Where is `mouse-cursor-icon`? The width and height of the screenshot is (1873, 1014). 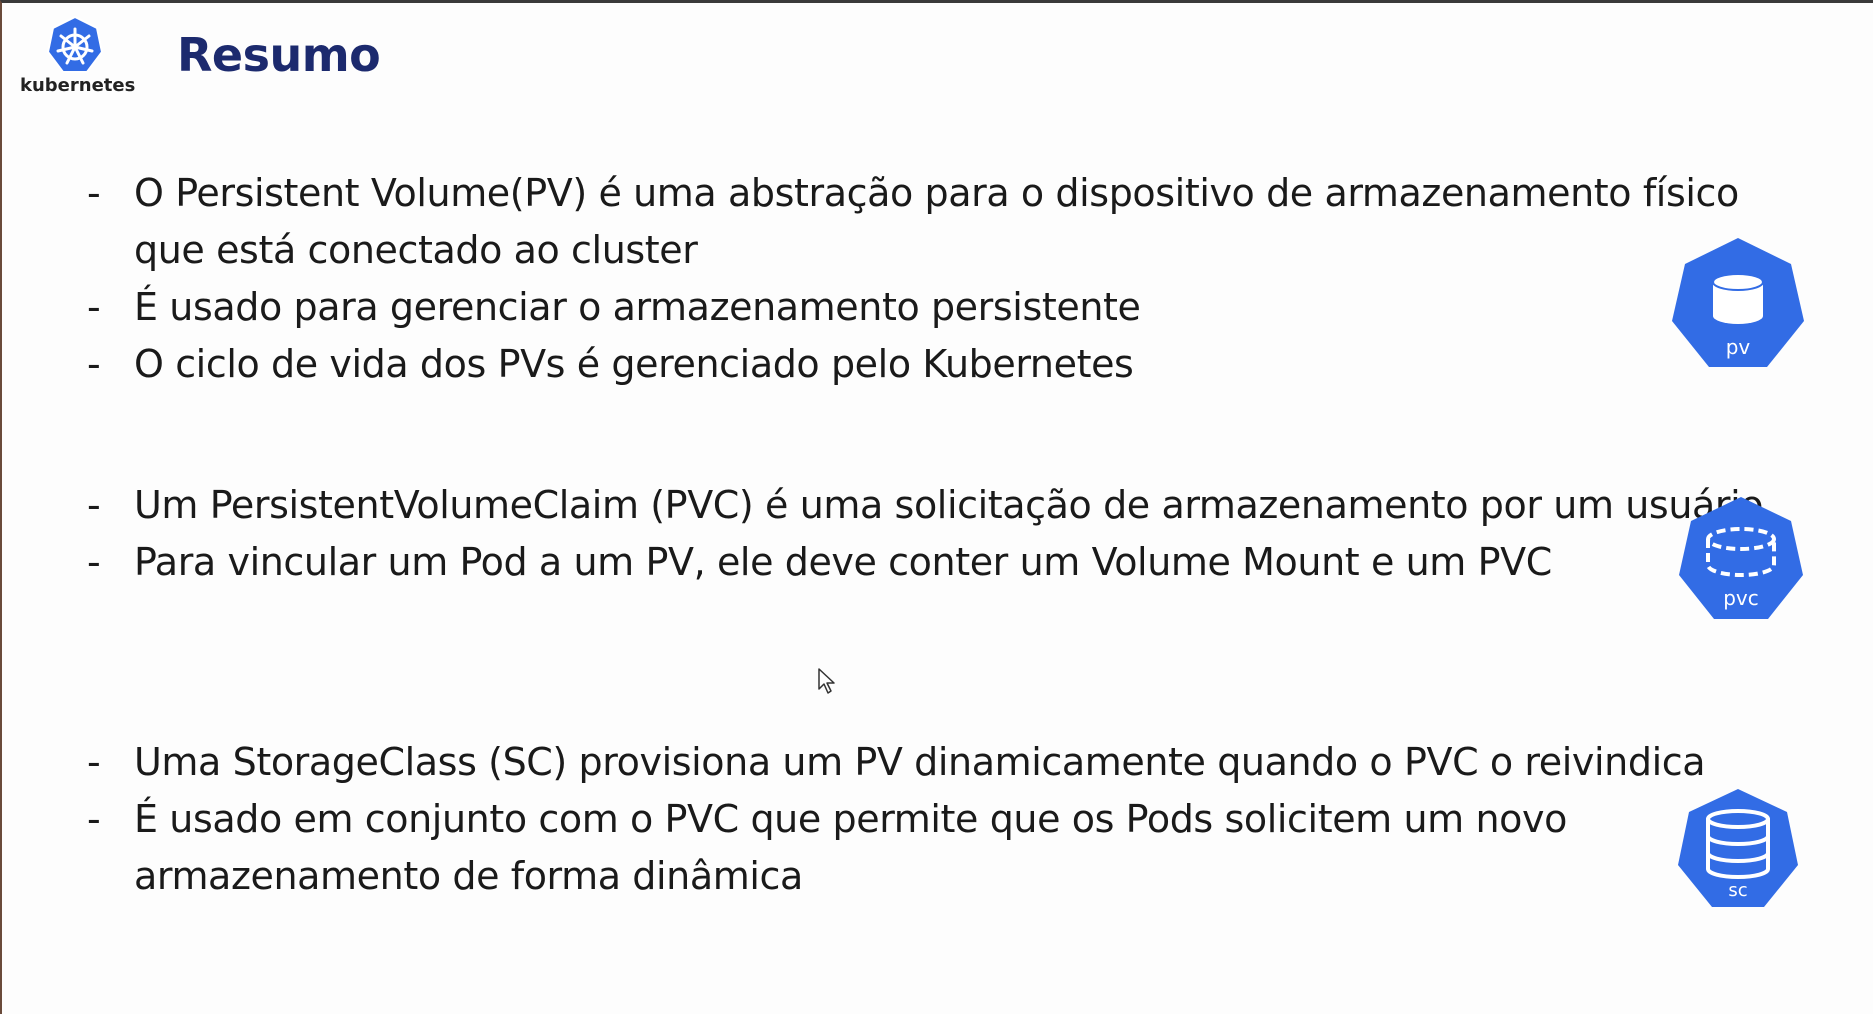
mouse-cursor-icon is located at coordinates (826, 681).